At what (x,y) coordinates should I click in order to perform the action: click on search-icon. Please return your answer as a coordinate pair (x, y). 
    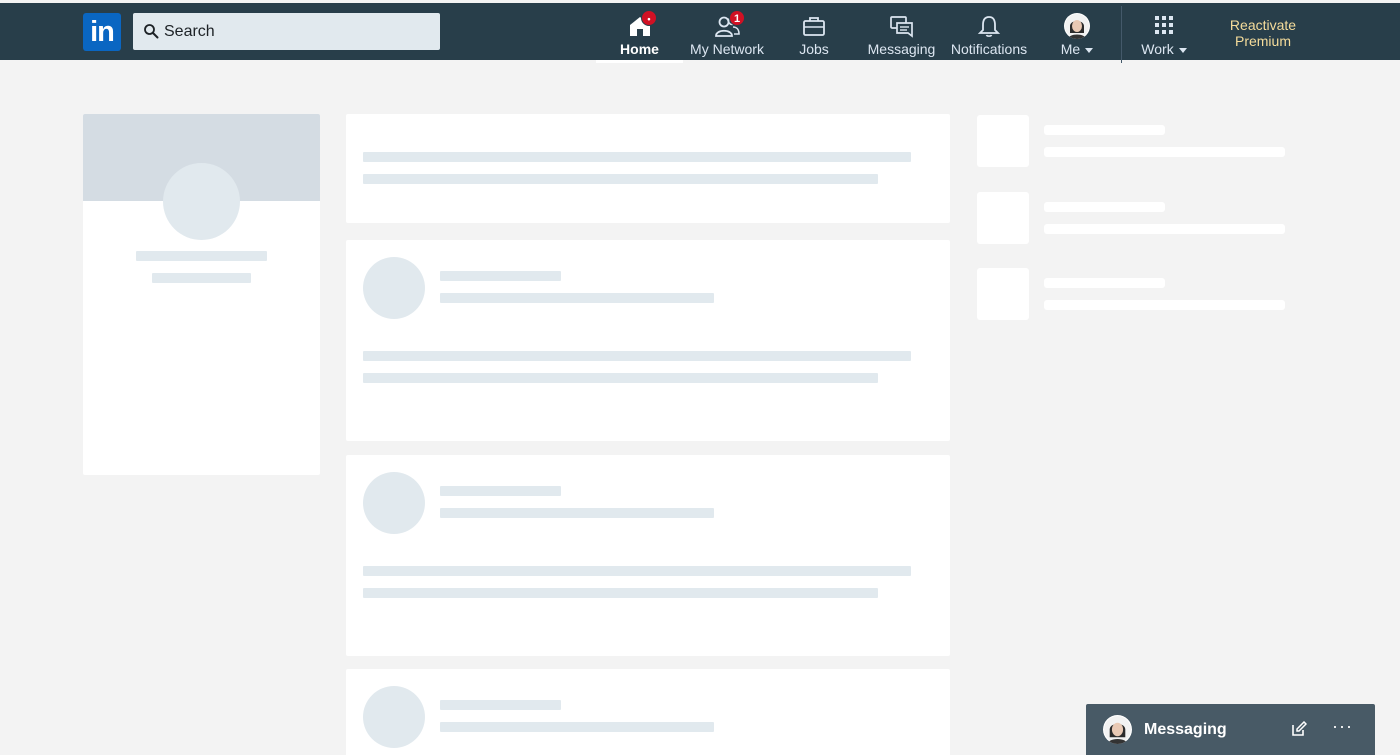
    Looking at the image, I should click on (151, 31).